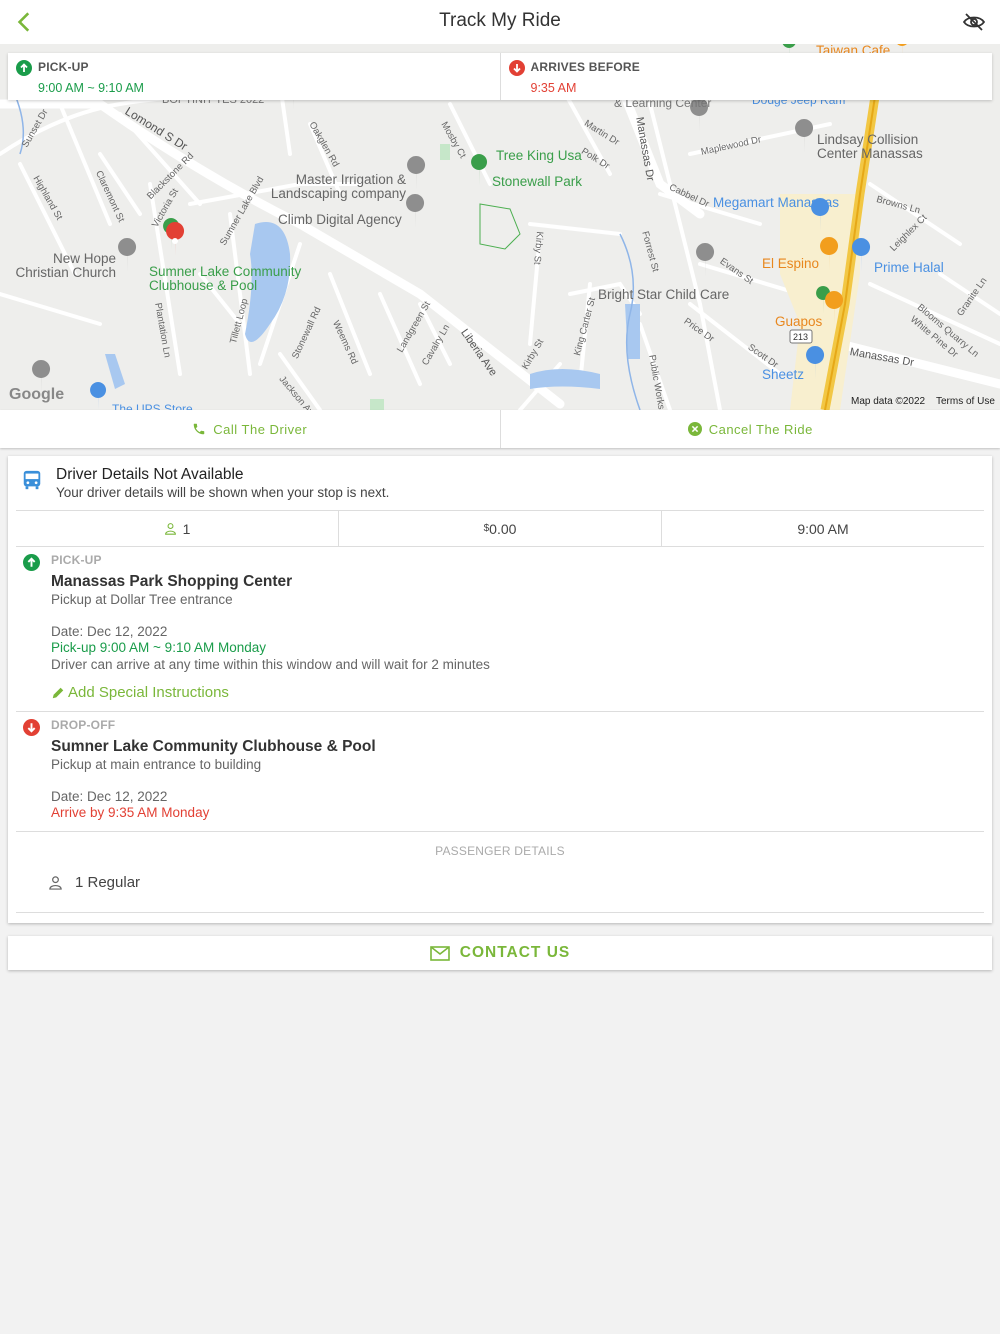  Describe the element at coordinates (776, 202) in the screenshot. I see `map-label-megamart: Megamart Manassas` at that location.